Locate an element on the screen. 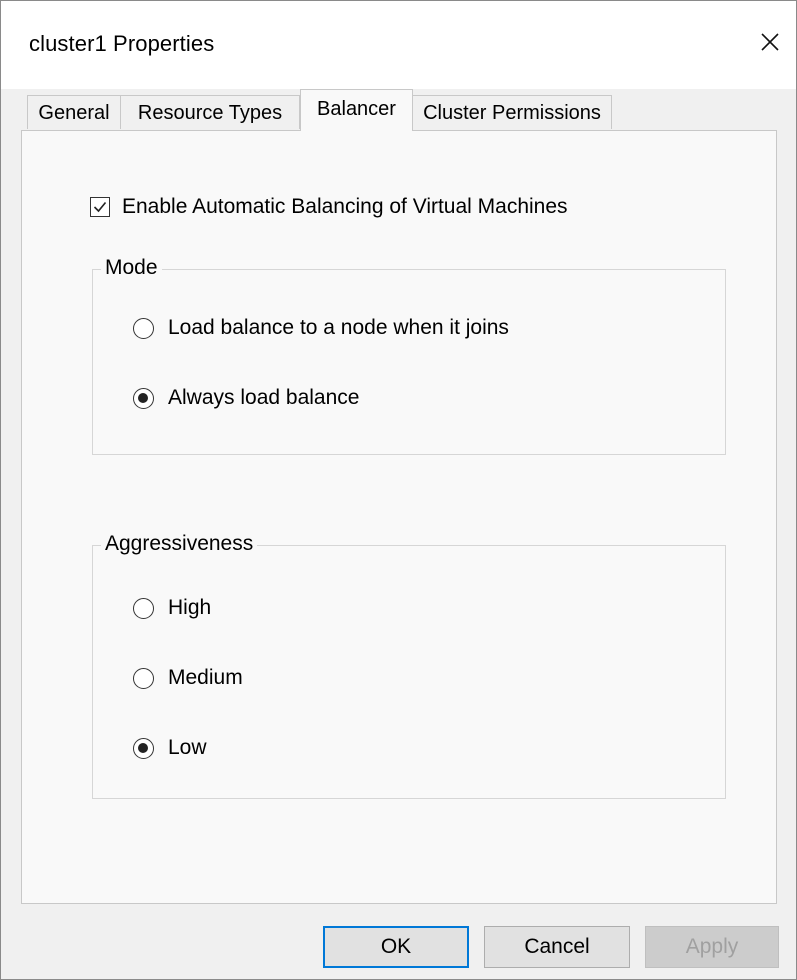 The width and height of the screenshot is (797, 980). aggressiveness-low-label: Low is located at coordinates (187, 747).